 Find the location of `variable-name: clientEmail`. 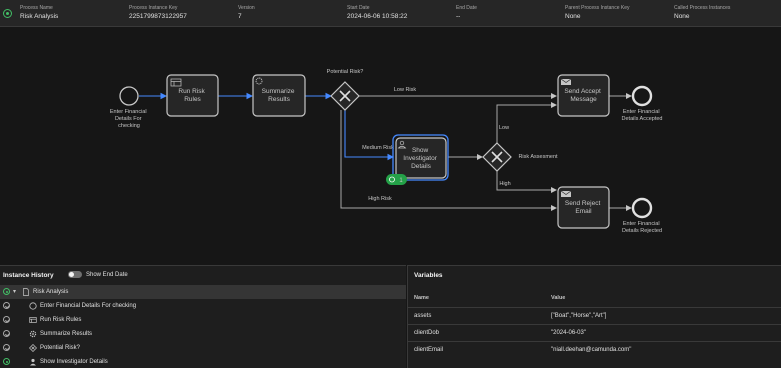

variable-name: clientEmail is located at coordinates (429, 350).